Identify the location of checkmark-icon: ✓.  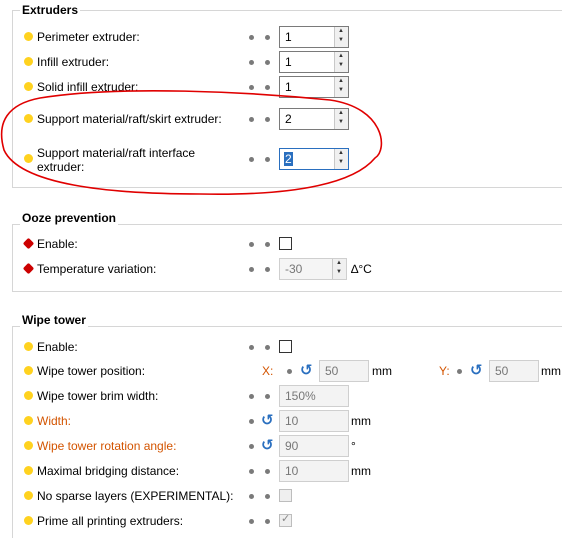
(286, 519).